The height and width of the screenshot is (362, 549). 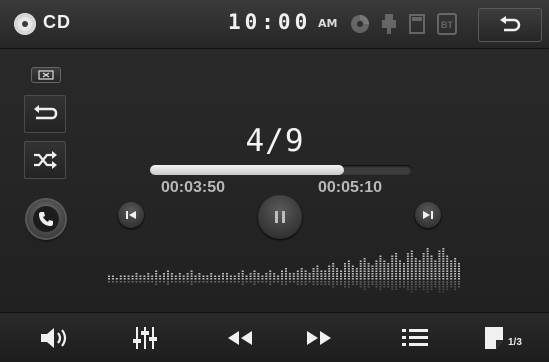 I want to click on volume-button, so click(x=55, y=337).